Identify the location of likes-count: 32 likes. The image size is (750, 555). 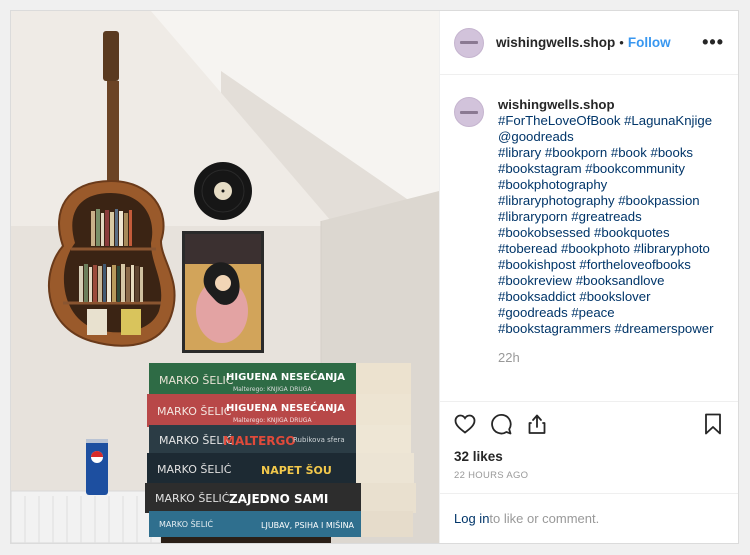
(589, 456).